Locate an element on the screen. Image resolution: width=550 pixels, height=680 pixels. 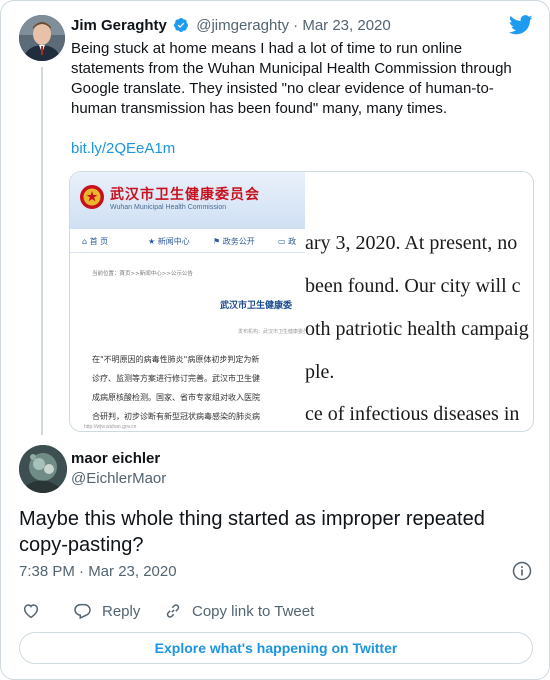
reply-button: Reply is located at coordinates (121, 612).